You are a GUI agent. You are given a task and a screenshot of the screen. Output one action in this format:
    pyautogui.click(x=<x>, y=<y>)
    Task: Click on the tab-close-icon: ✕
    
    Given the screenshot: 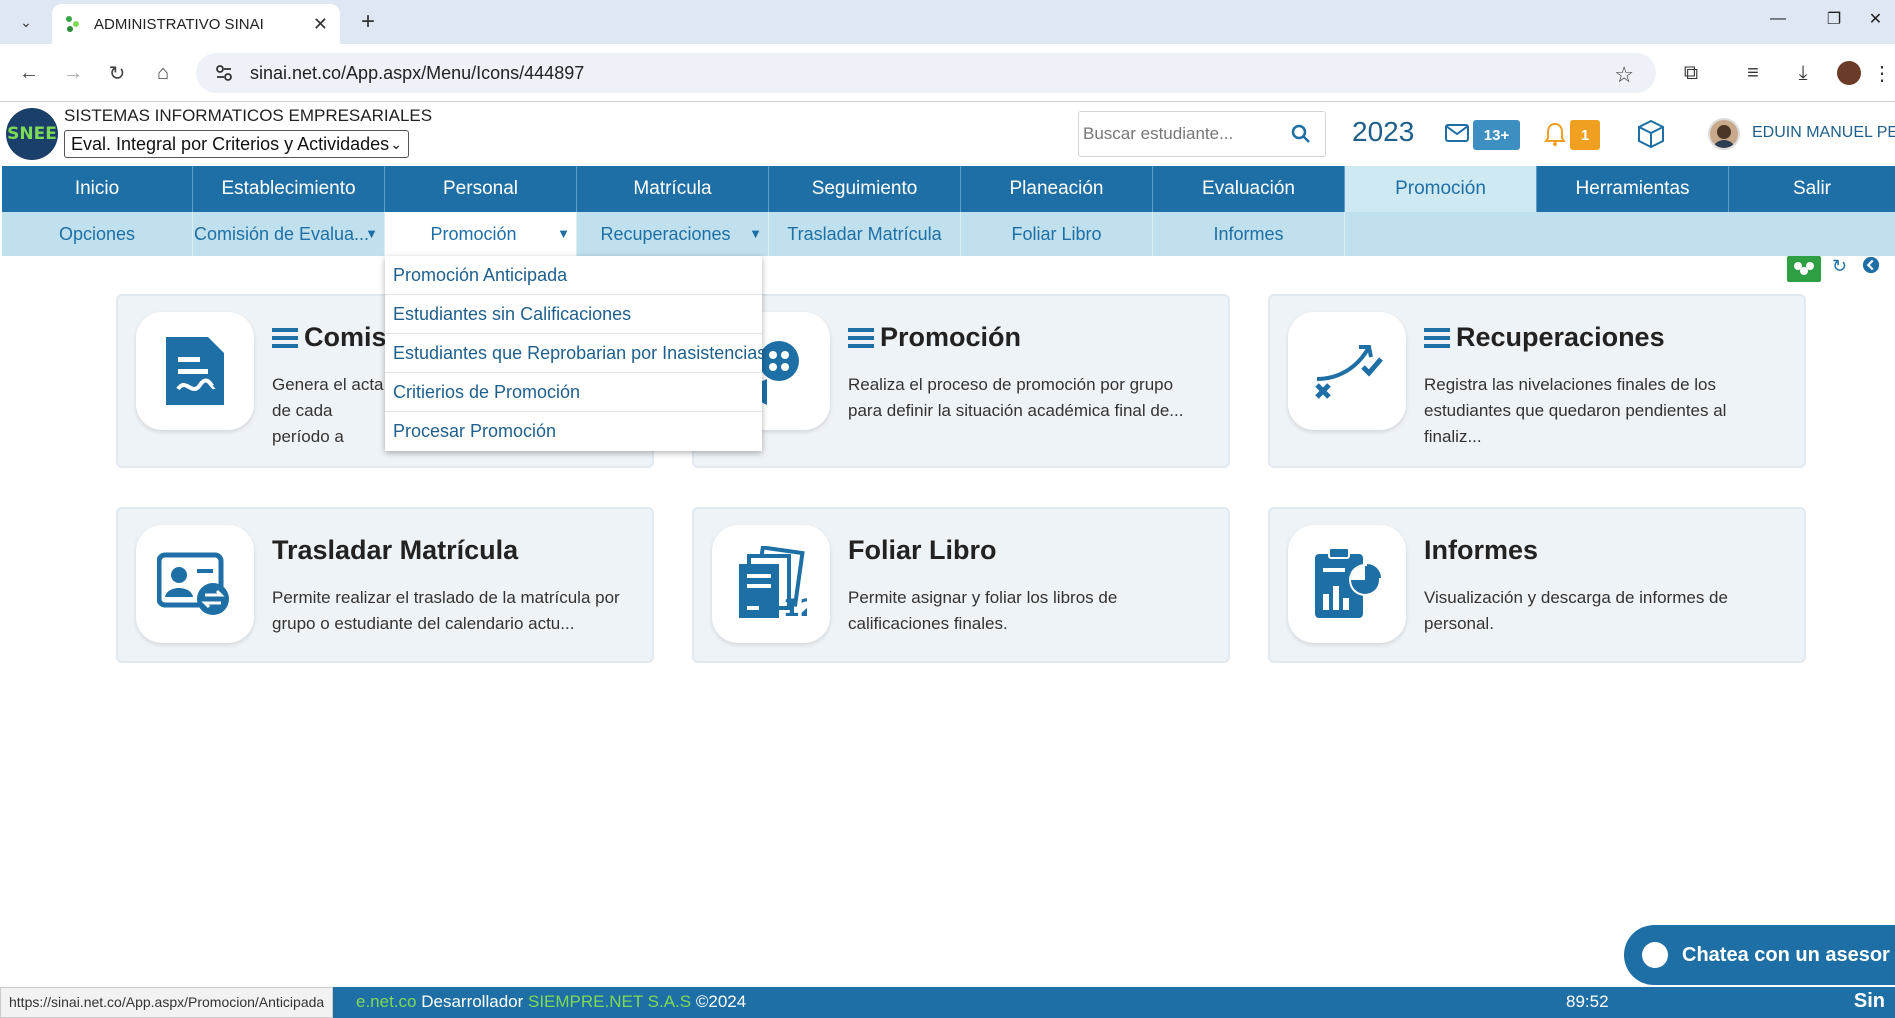 What is the action you would take?
    pyautogui.click(x=320, y=24)
    